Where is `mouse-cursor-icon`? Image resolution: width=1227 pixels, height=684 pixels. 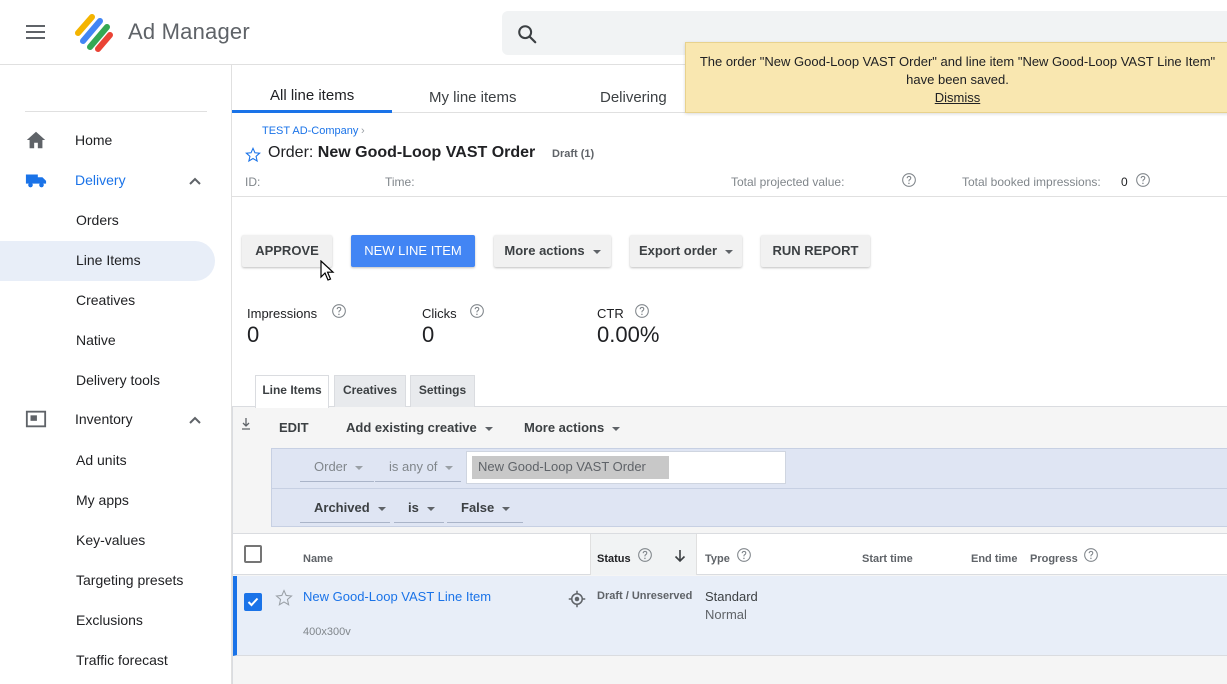 mouse-cursor-icon is located at coordinates (327, 270).